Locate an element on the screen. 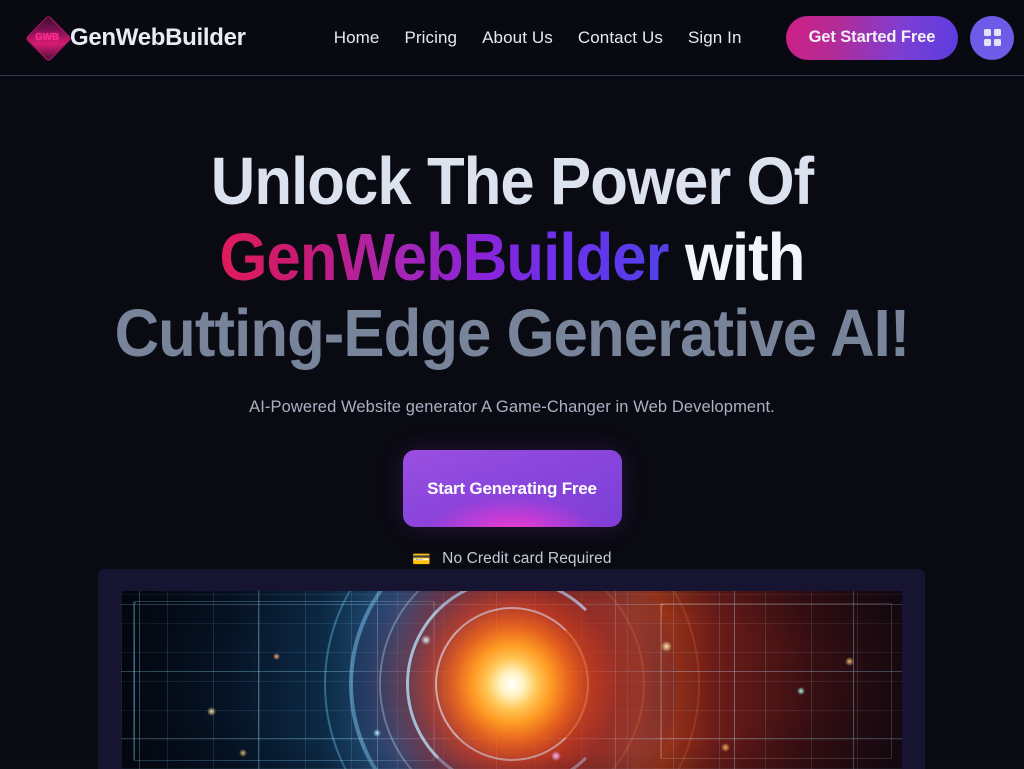 Image resolution: width=1024 pixels, height=769 pixels. get-started-free-button: Get Started Free is located at coordinates (872, 37).